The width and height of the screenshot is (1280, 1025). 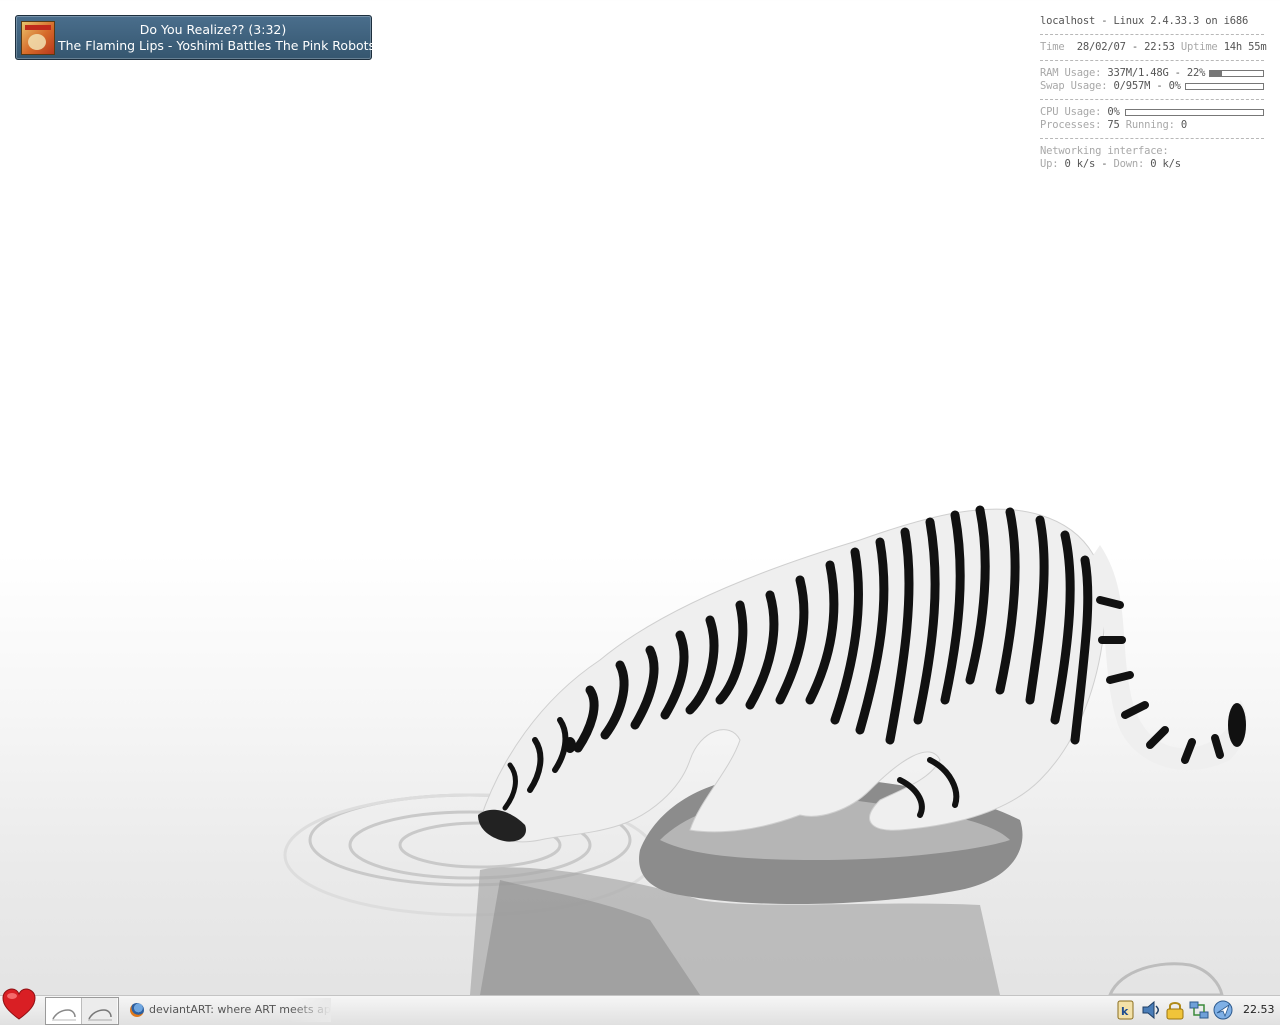 I want to click on heart-icon, so click(x=19, y=1005).